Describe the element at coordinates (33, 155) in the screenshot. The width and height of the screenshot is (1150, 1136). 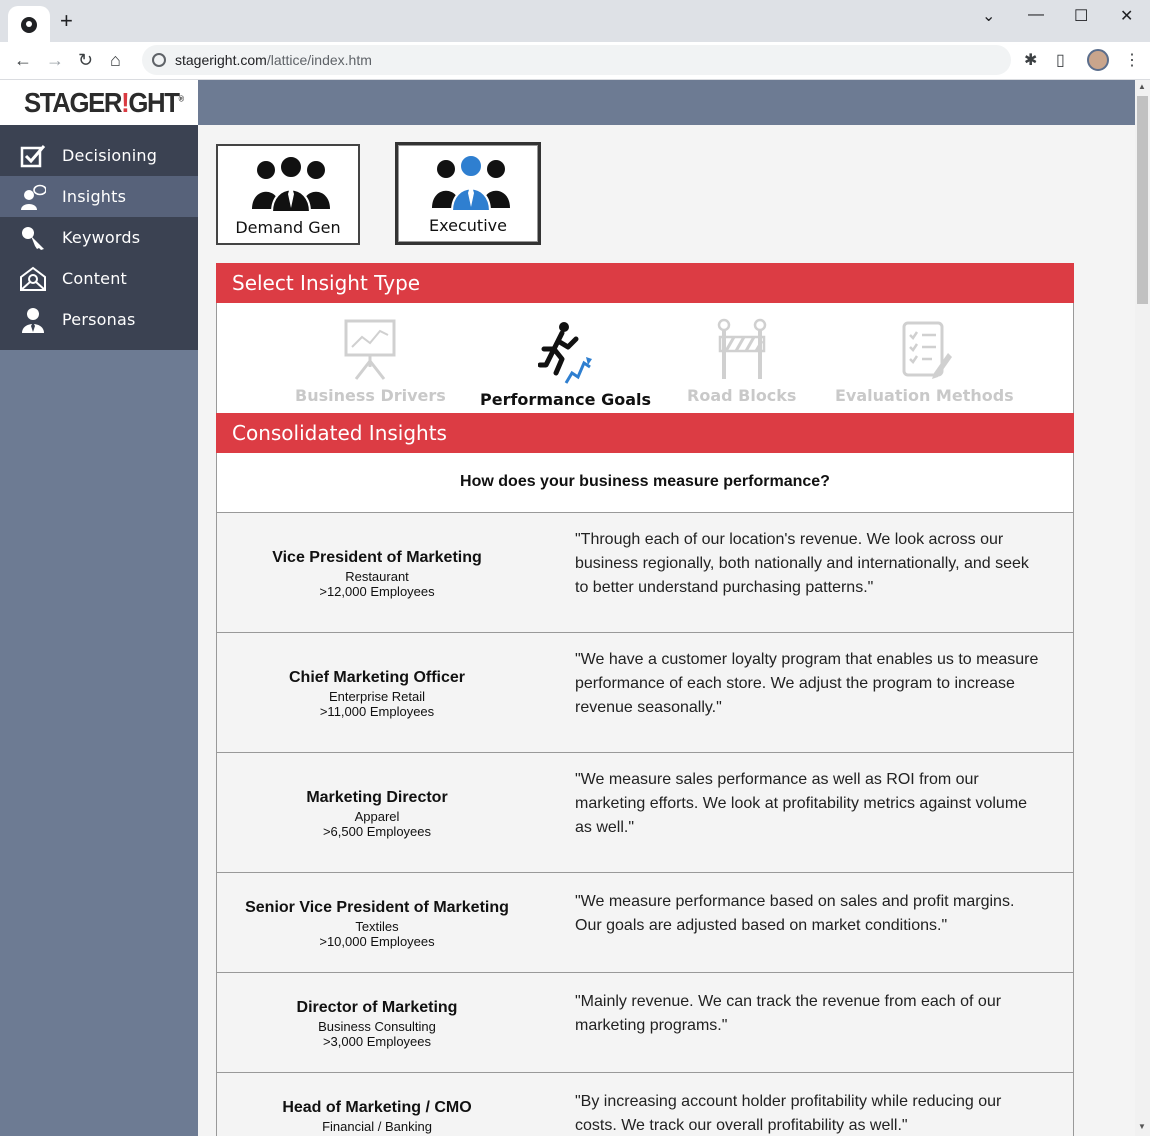
I see `checkbox-icon` at that location.